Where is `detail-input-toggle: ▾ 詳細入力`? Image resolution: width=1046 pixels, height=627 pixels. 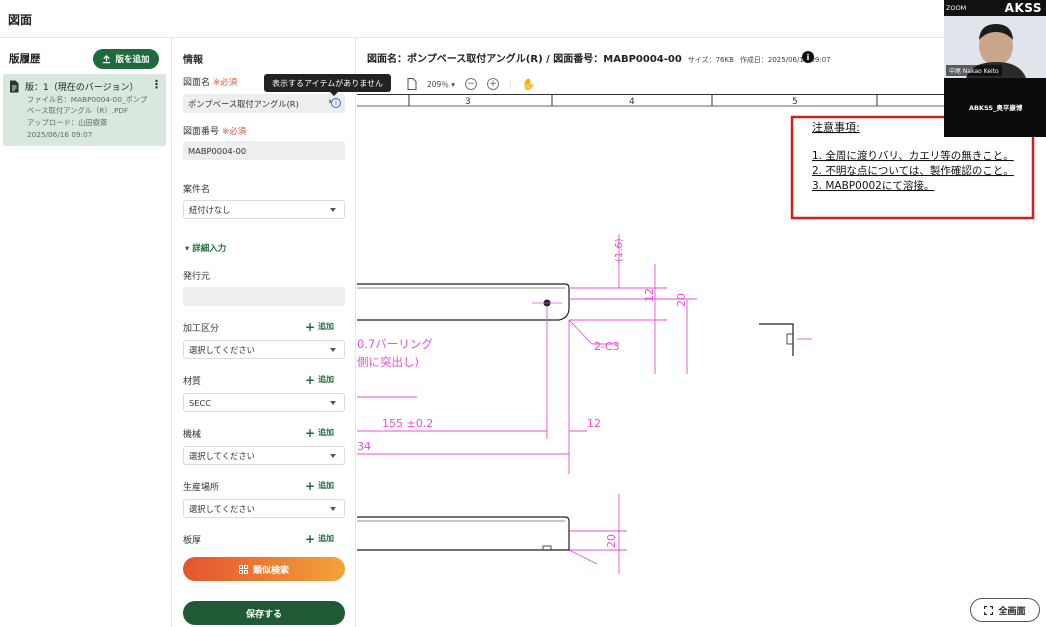
detail-input-toggle: ▾ 詳細入力 is located at coordinates (205, 248).